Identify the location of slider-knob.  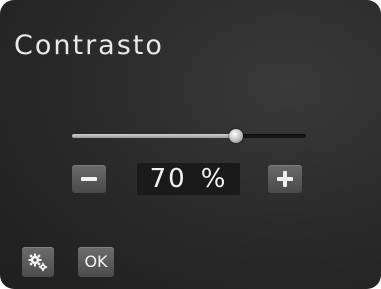
(236, 136).